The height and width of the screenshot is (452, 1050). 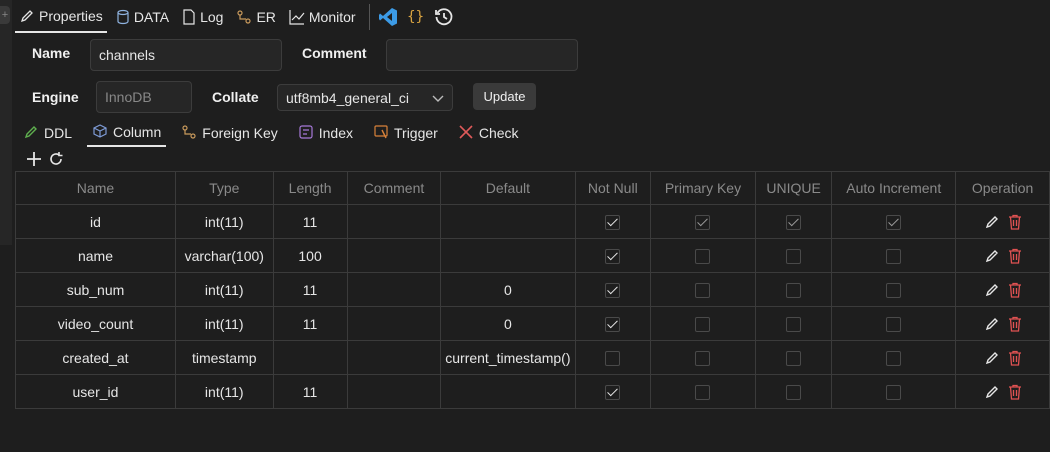 I want to click on cell-type: timestamp, so click(x=224, y=357).